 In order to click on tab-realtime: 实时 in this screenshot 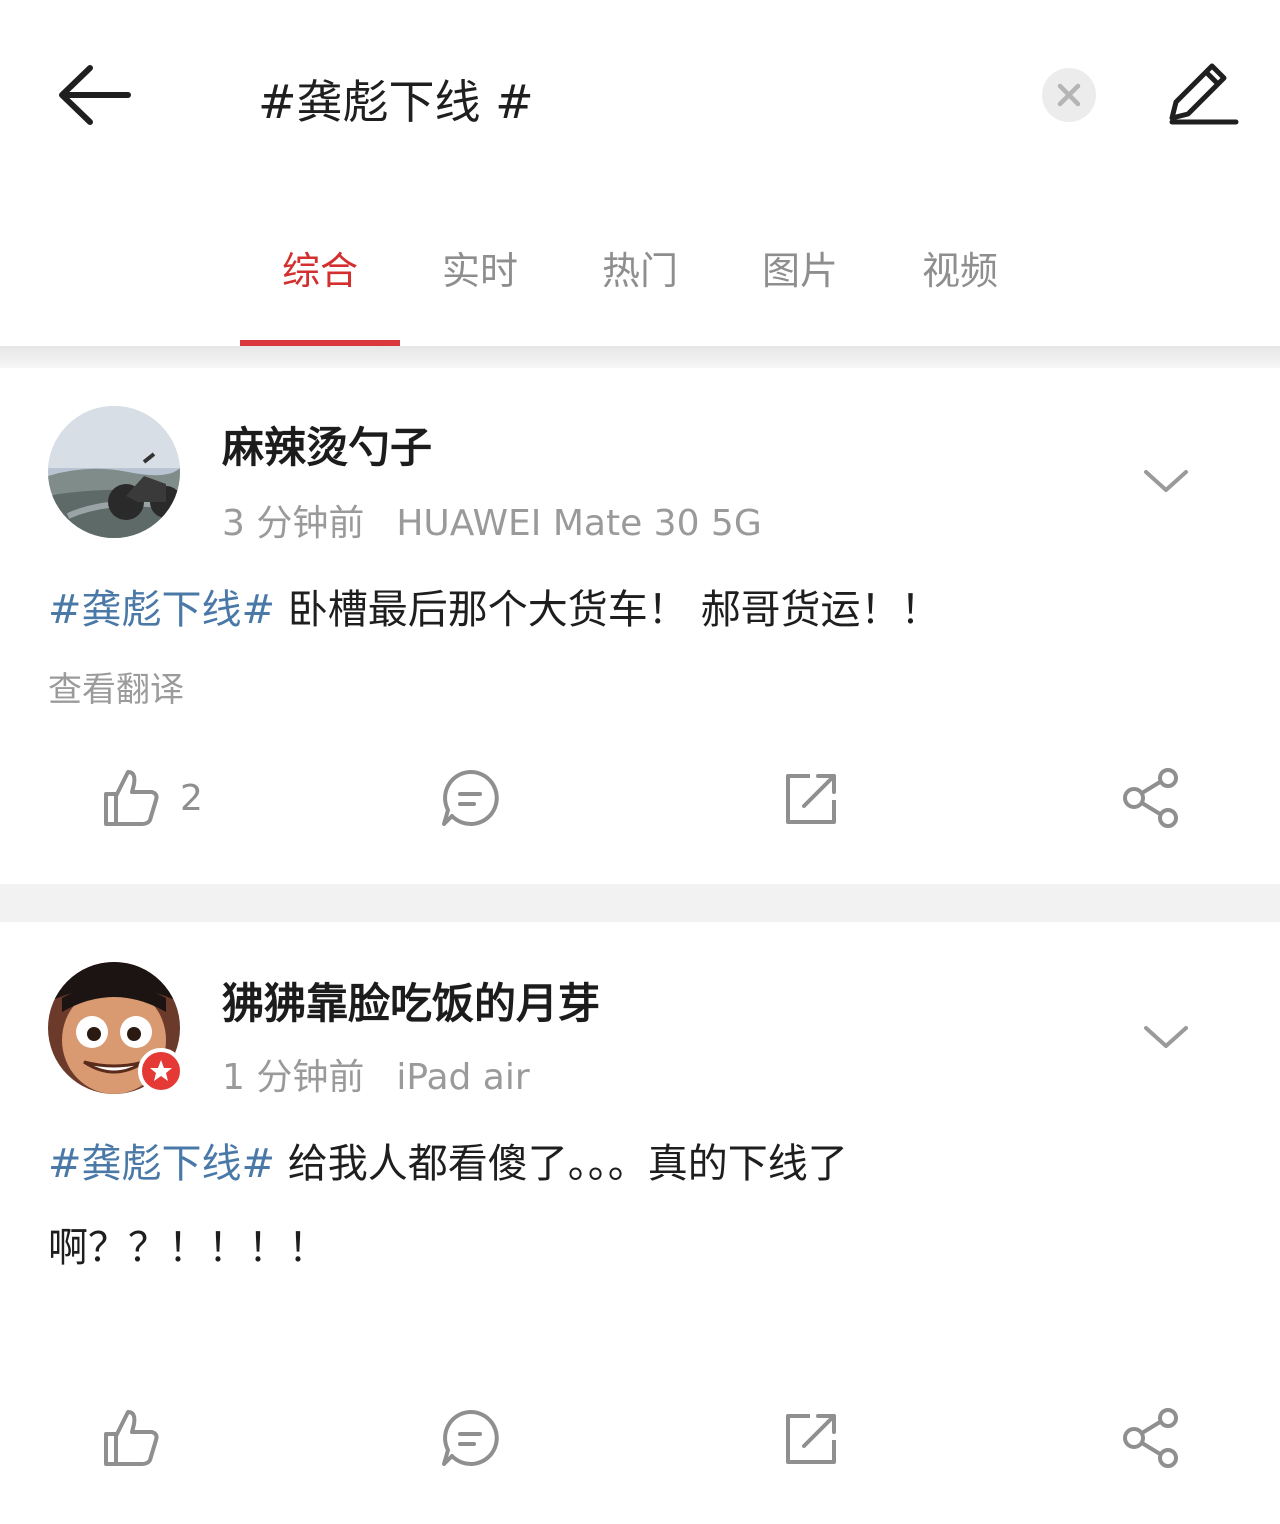, I will do `click(480, 267)`.